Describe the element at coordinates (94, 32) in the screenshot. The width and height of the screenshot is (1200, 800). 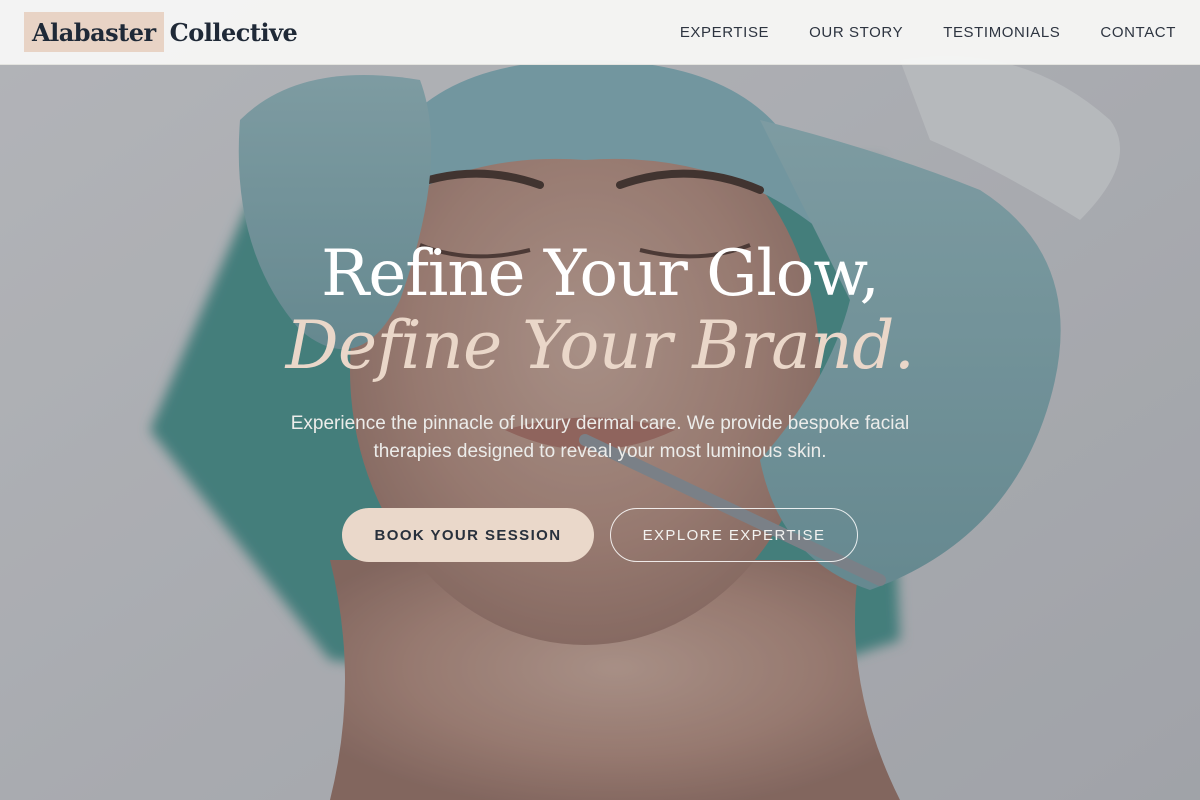
I see `logo-highlight-text: Alabaster` at that location.